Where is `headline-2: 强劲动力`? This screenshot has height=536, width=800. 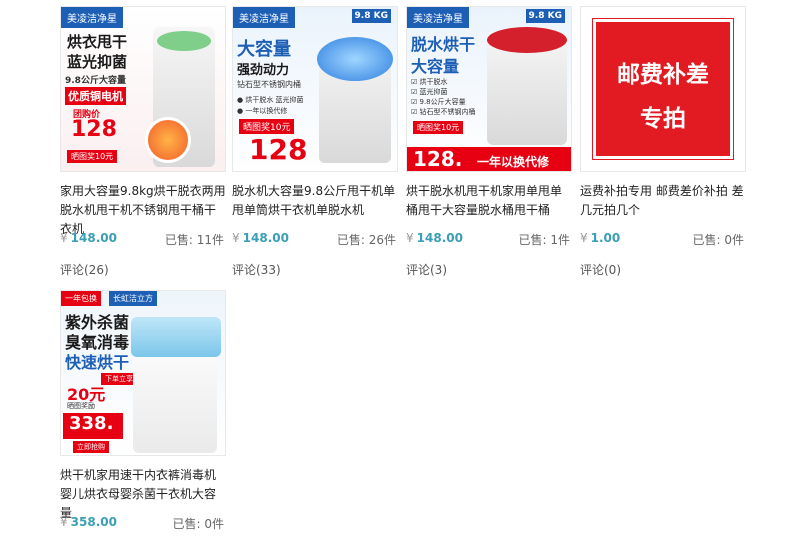
headline-2: 强劲动力 is located at coordinates (263, 70).